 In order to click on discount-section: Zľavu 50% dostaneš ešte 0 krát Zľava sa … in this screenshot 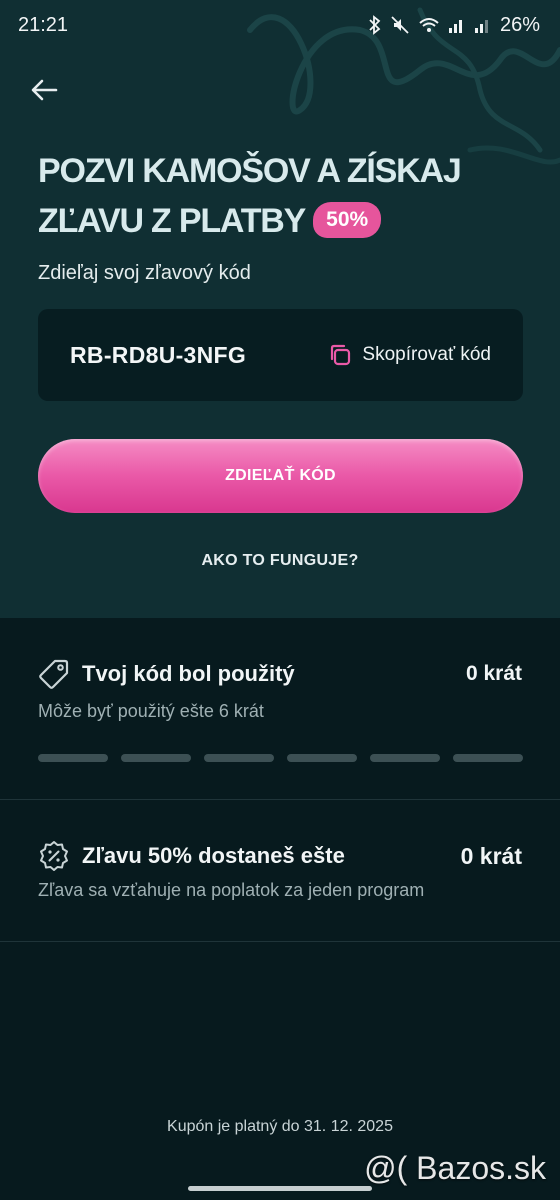, I will do `click(280, 871)`.